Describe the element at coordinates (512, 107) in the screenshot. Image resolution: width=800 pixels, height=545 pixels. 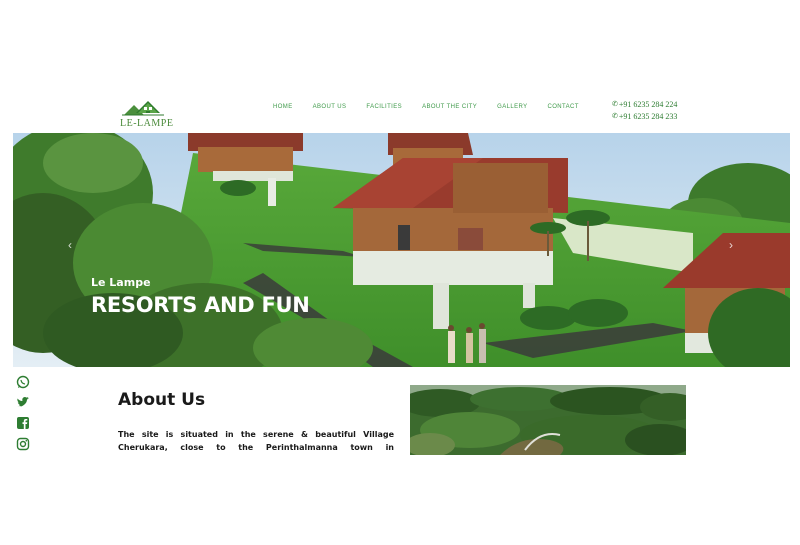
I see `nav-gallery: GALLERY` at that location.